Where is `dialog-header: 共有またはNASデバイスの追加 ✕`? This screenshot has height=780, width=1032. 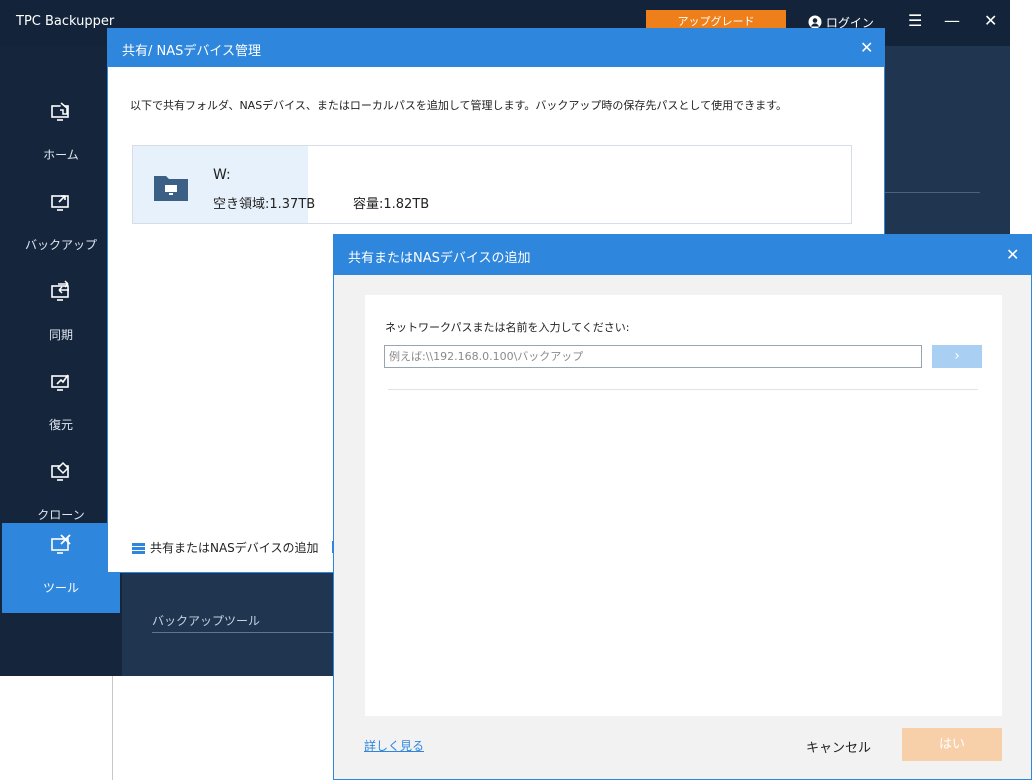 dialog-header: 共有またはNASデバイスの追加 ✕ is located at coordinates (682, 255).